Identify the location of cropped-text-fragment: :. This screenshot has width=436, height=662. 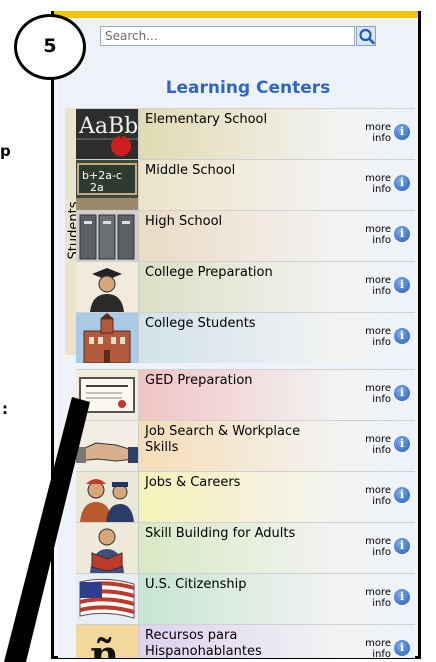
(5, 409).